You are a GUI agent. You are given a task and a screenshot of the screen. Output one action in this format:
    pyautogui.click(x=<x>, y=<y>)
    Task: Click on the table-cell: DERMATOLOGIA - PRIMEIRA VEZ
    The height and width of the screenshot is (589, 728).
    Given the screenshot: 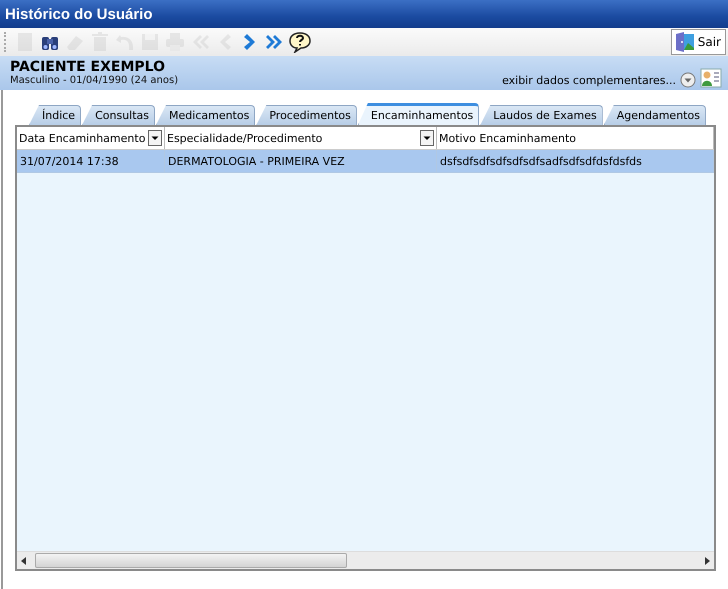 What is the action you would take?
    pyautogui.click(x=301, y=161)
    